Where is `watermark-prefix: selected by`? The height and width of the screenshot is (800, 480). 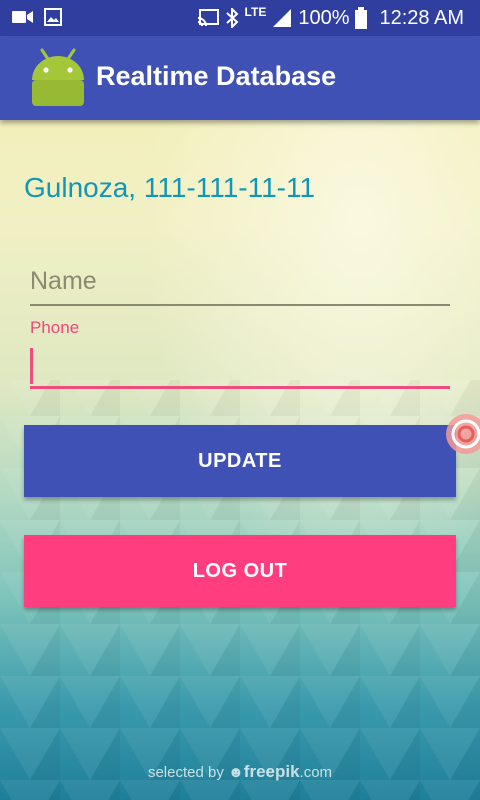 watermark-prefix: selected by is located at coordinates (185, 772).